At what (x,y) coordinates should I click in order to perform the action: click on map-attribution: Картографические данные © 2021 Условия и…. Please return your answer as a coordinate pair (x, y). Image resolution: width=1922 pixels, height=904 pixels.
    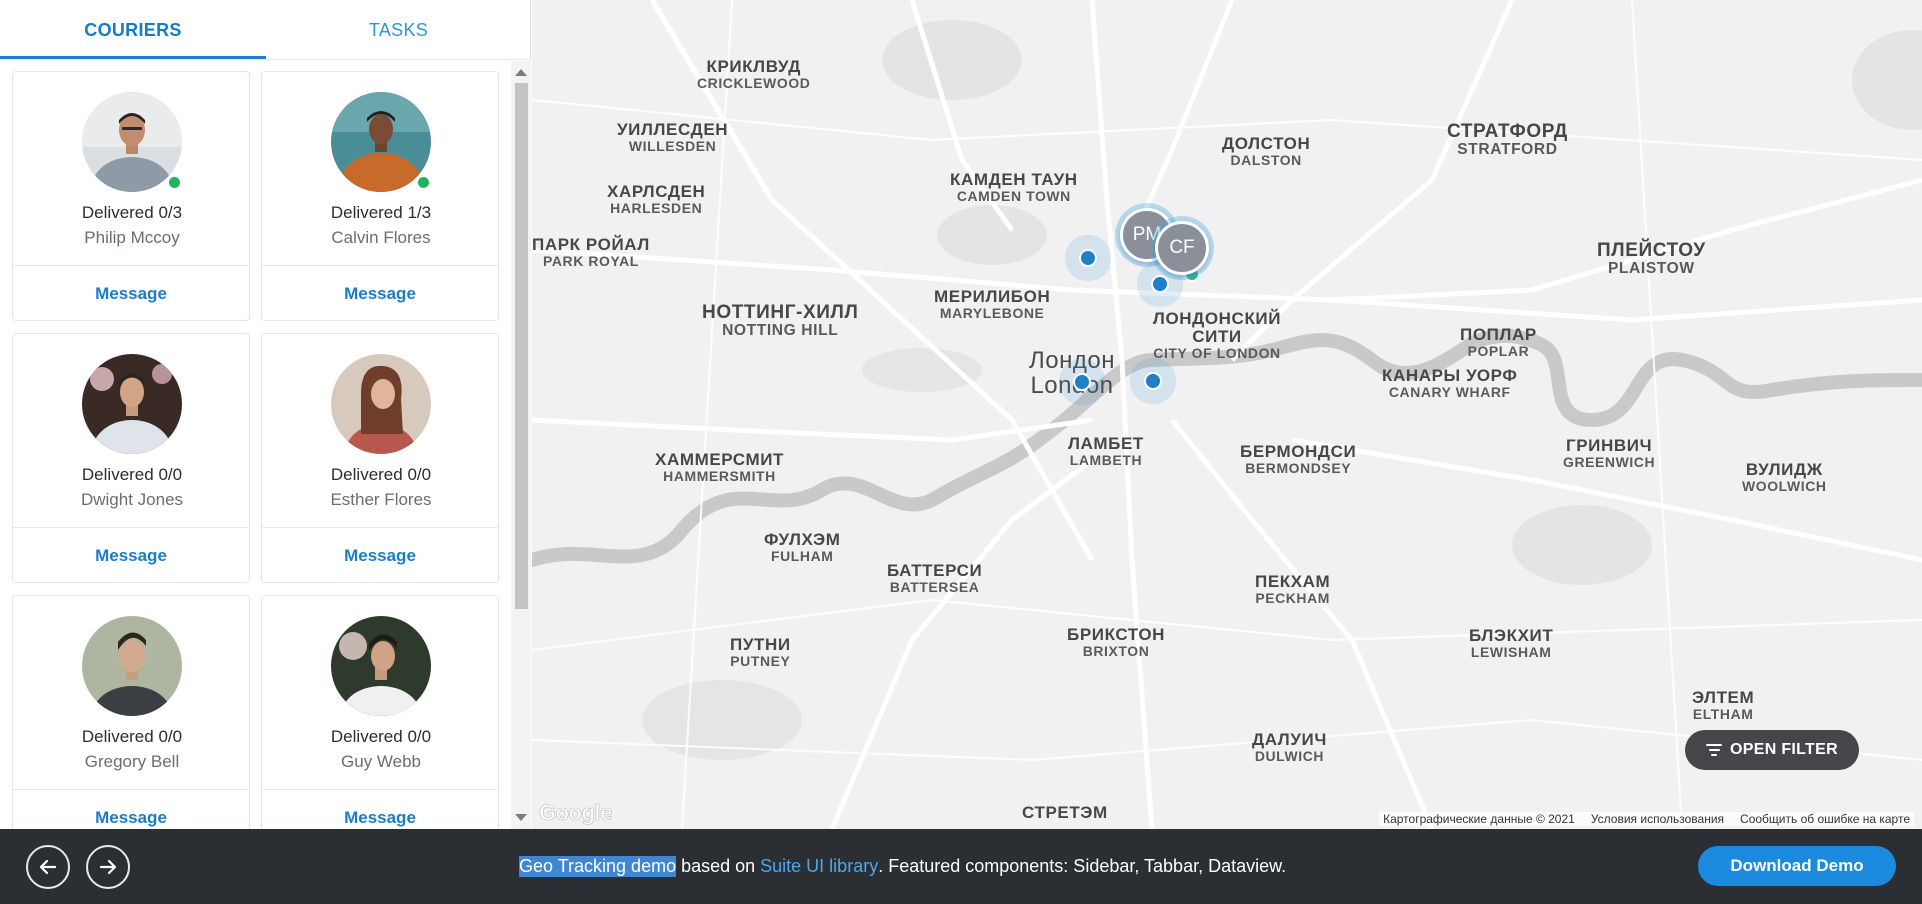
    Looking at the image, I should click on (1646, 819).